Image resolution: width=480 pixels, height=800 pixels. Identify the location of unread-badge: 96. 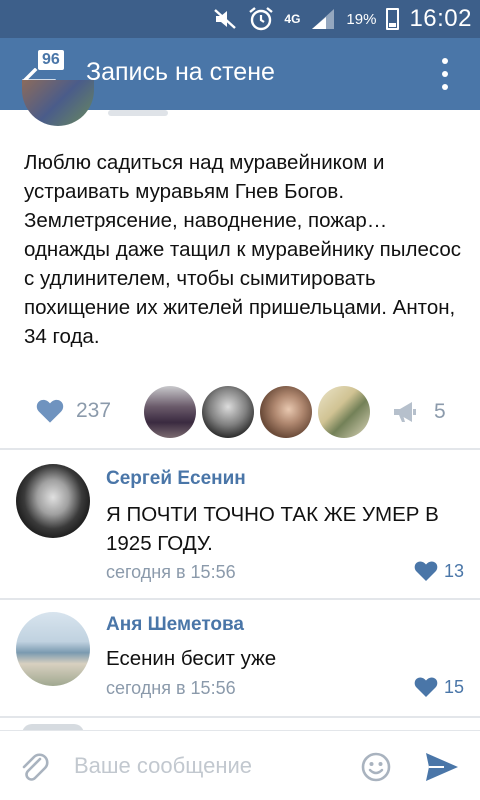
(51, 60).